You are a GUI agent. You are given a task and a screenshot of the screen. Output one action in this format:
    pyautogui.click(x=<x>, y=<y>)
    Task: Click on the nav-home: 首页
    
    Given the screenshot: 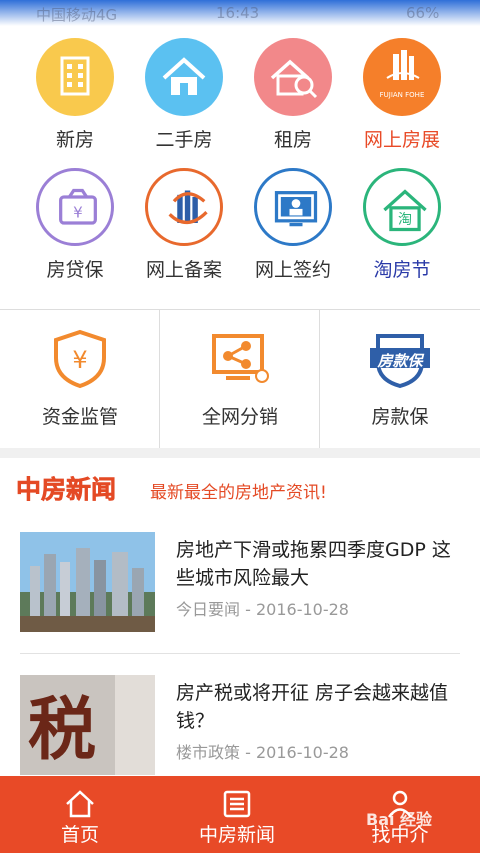 What is the action you would take?
    pyautogui.click(x=80, y=814)
    